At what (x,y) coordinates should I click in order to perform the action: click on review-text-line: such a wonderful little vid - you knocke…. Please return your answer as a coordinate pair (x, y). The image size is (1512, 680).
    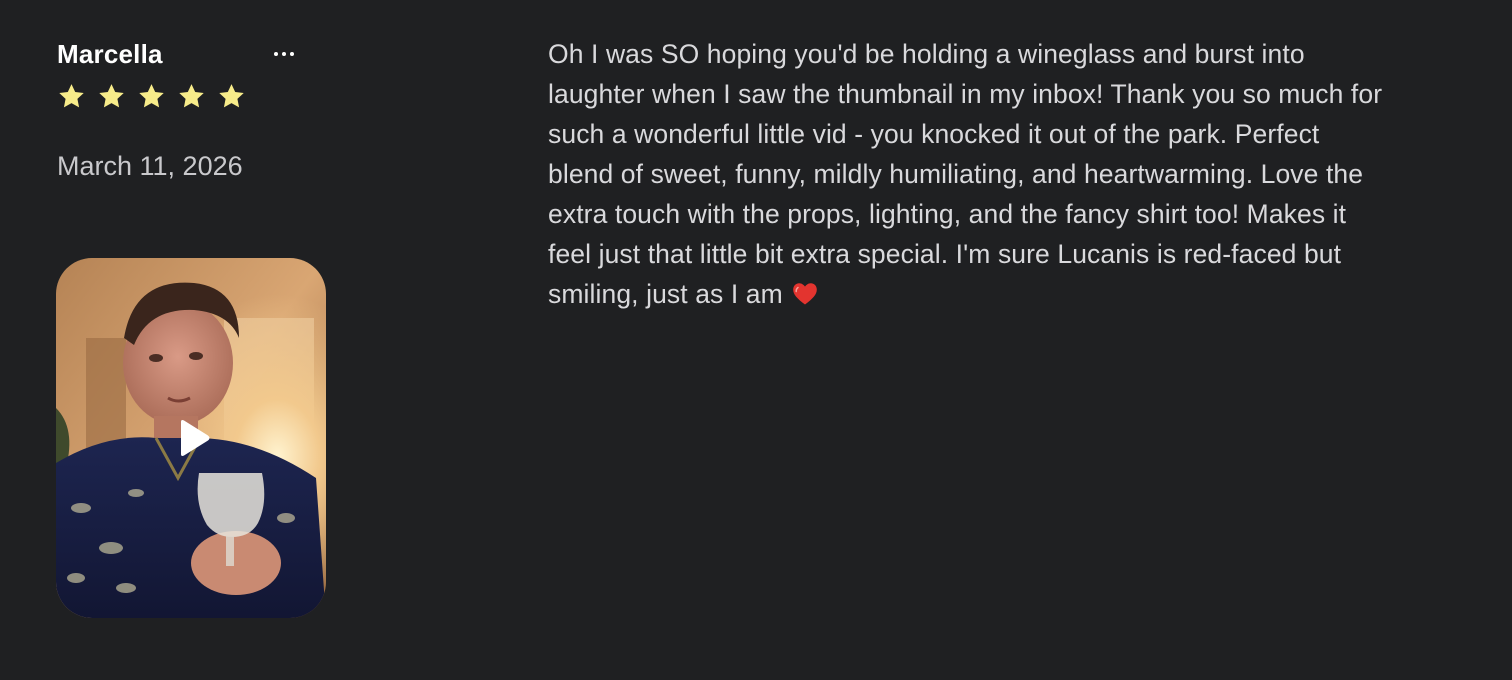
    Looking at the image, I should click on (934, 134).